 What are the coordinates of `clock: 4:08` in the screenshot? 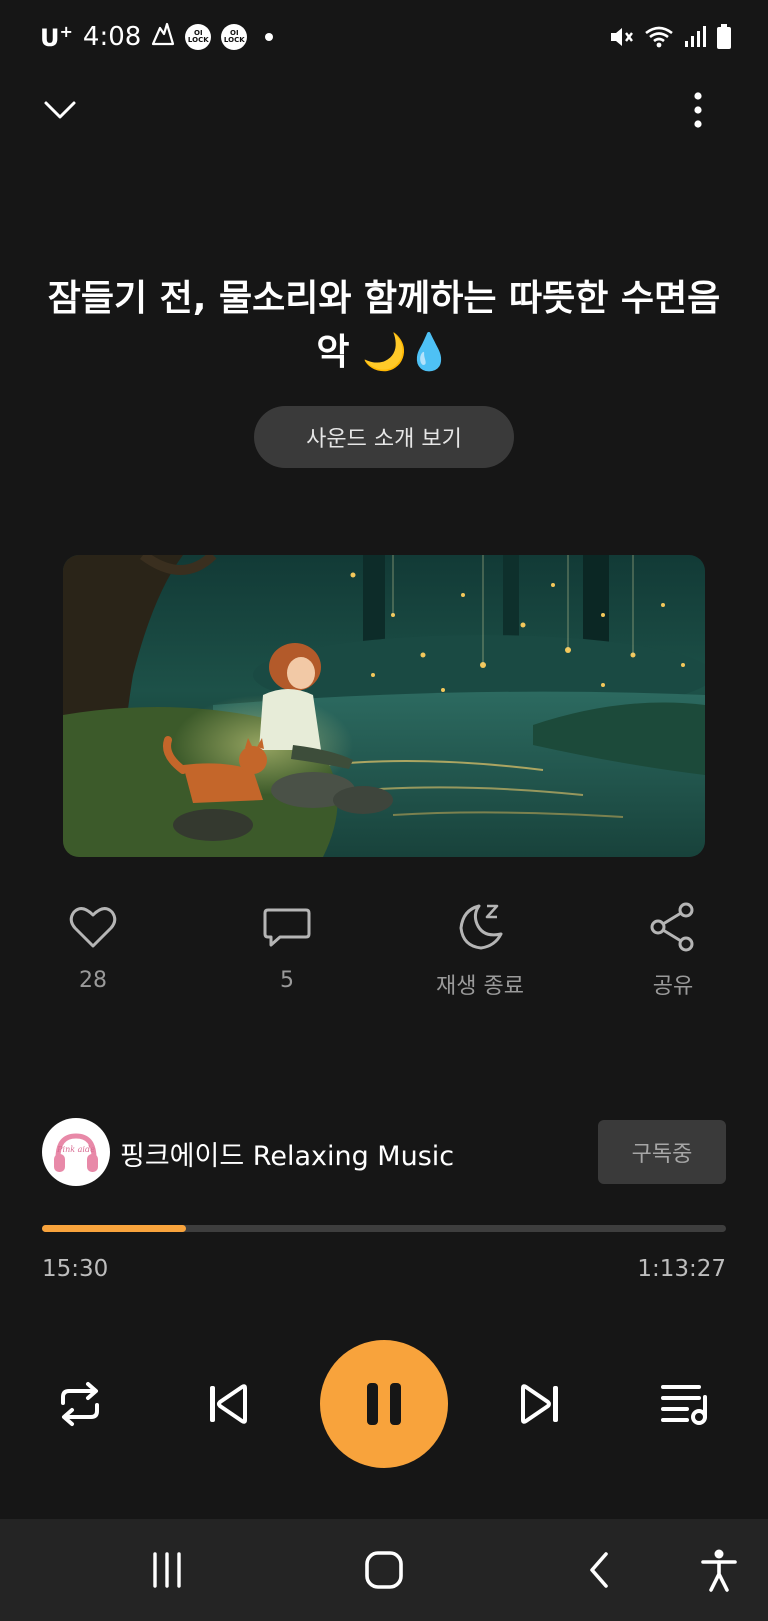 It's located at (112, 36).